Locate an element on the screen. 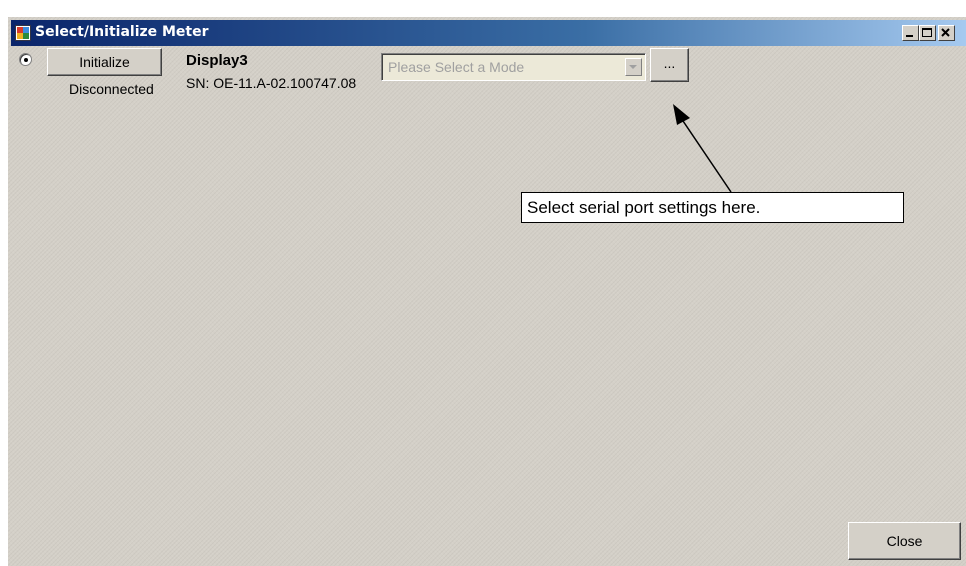 The height and width of the screenshot is (566, 966). maximize-icon is located at coordinates (927, 32).